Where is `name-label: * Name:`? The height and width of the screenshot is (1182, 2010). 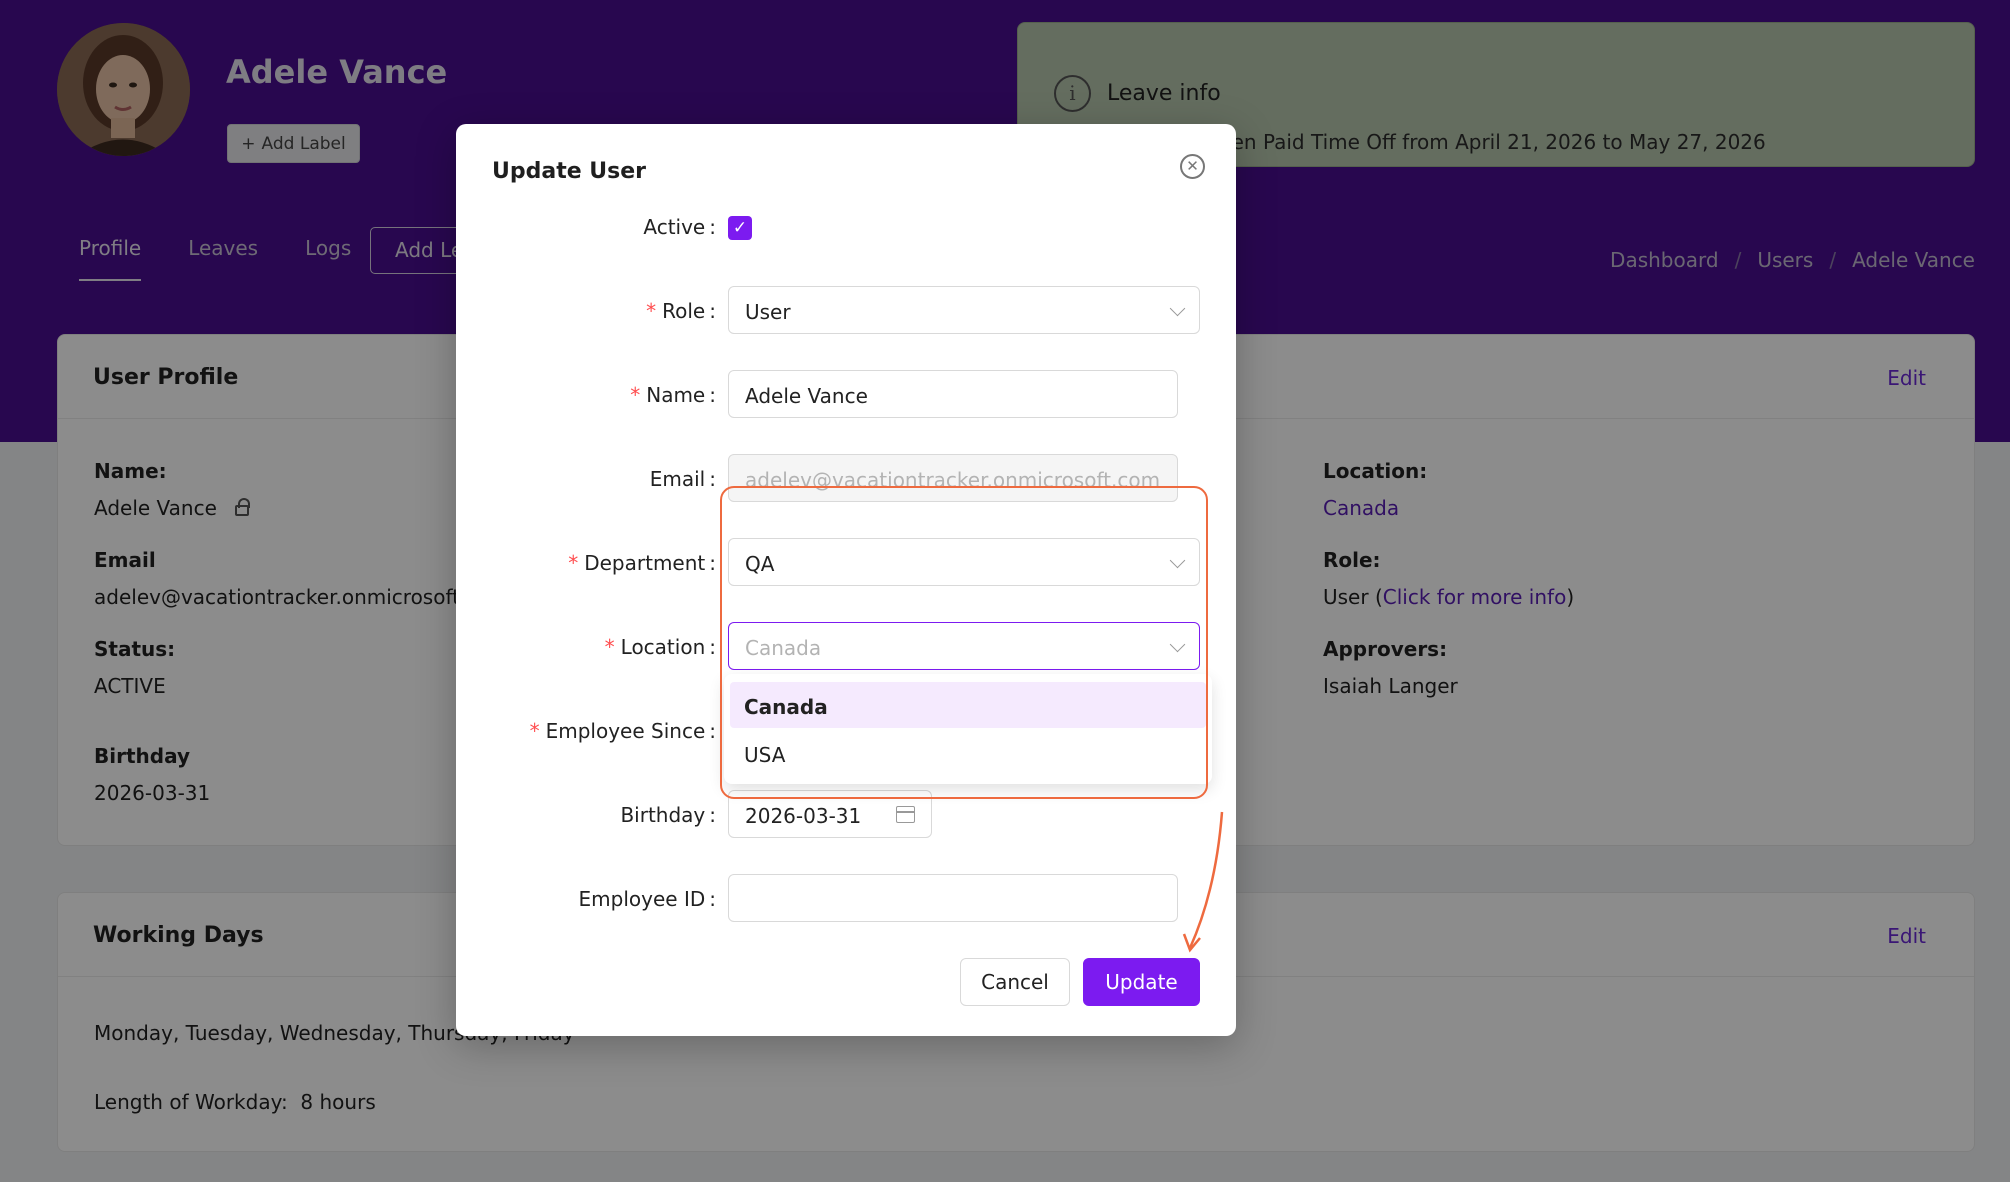
name-label: * Name: is located at coordinates (673, 395).